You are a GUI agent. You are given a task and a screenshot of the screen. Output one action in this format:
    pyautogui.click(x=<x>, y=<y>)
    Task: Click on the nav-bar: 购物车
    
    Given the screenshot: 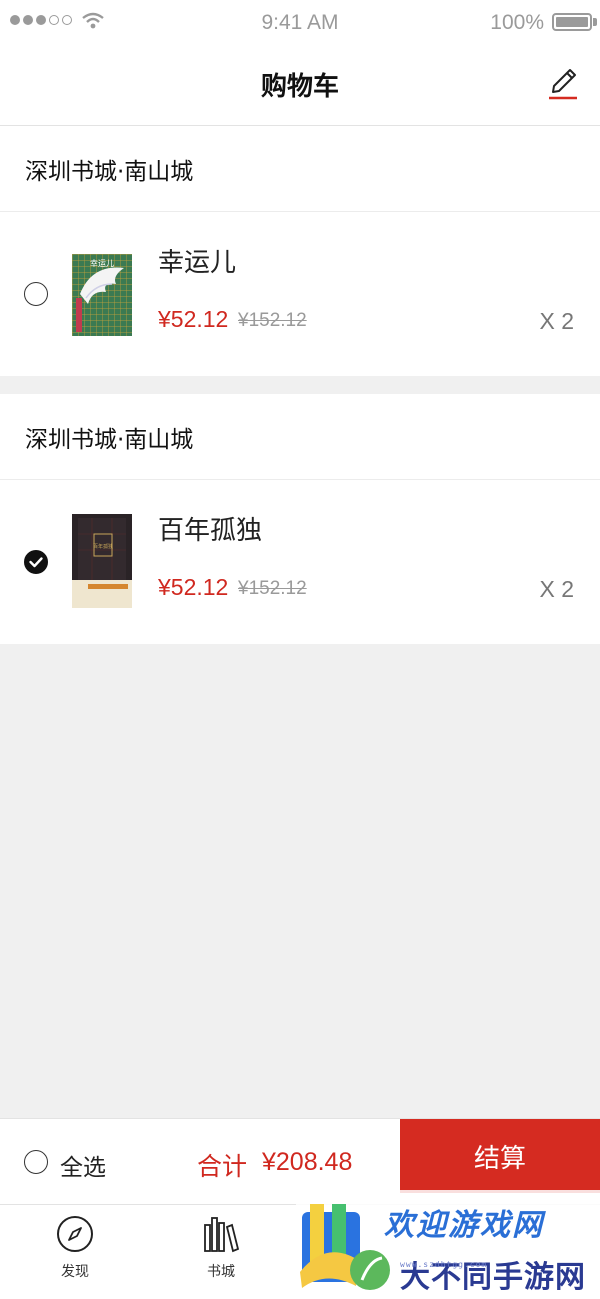 What is the action you would take?
    pyautogui.click(x=300, y=85)
    